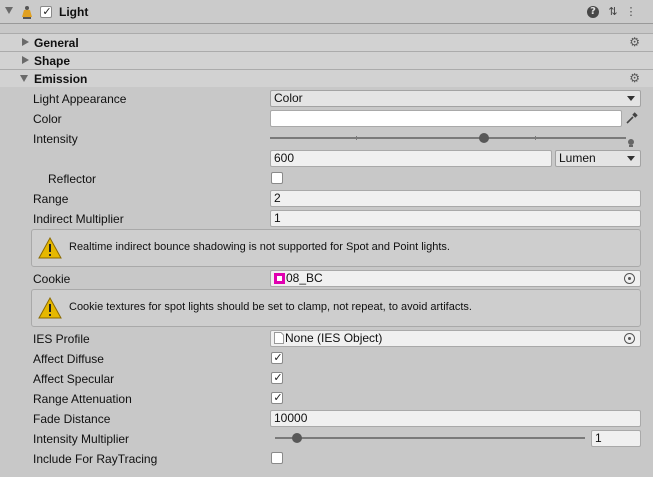 This screenshot has height=477, width=653. Describe the element at coordinates (80, 99) in the screenshot. I see `light-appearance-label: Light Appearance` at that location.